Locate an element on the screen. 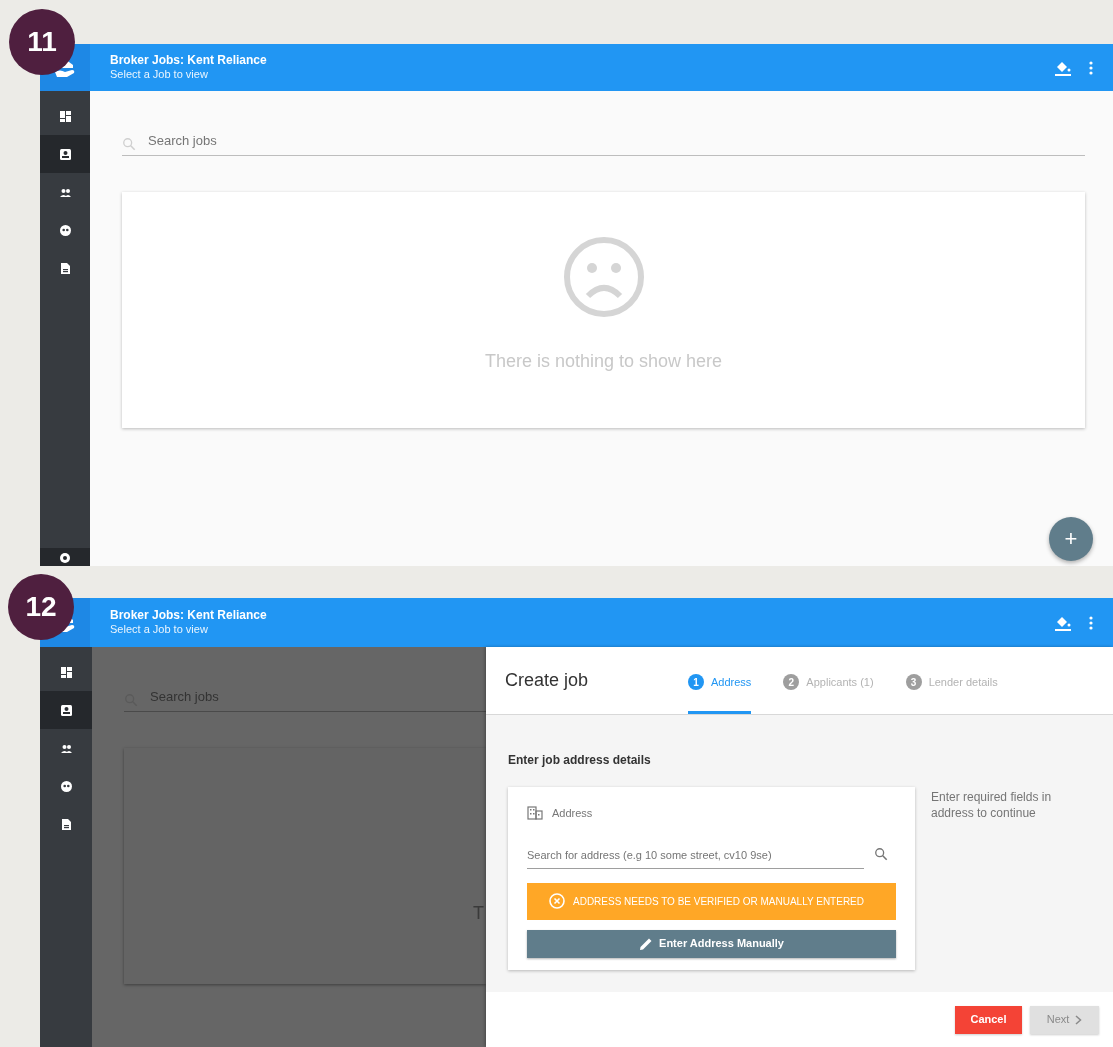 The width and height of the screenshot is (1113, 1047). warning-text: ADDRESS NEEDS TO BE VERIFIED OR MANUALLY ENTERED is located at coordinates (718, 901).